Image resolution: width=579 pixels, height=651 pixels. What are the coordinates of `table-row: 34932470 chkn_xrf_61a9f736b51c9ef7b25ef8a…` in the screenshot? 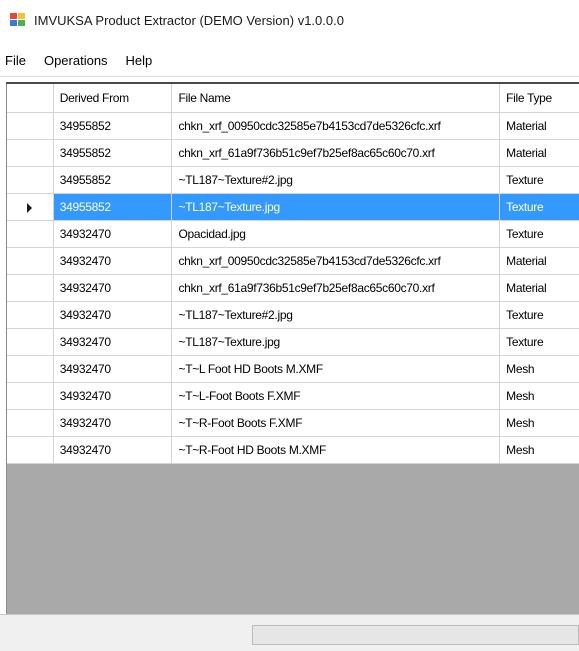 It's located at (293, 288).